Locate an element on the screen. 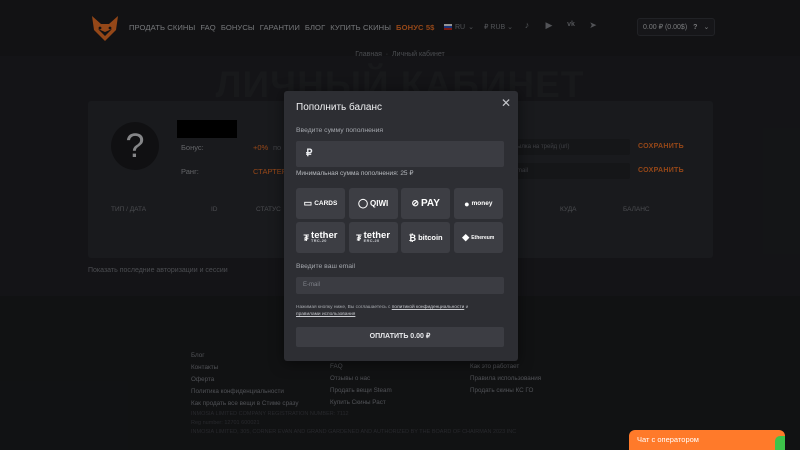 This screenshot has width=800, height=450. method-tether-trc20: ₮ tether TRC-20 is located at coordinates (320, 237).